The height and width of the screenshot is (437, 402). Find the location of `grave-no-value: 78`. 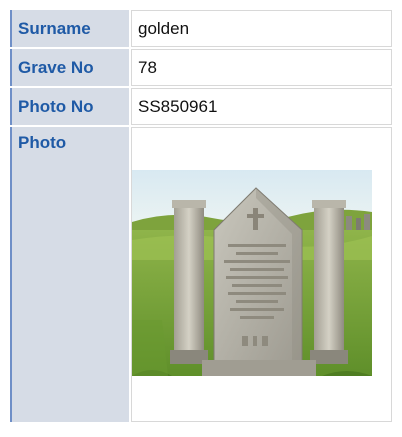

grave-no-value: 78 is located at coordinates (261, 67).